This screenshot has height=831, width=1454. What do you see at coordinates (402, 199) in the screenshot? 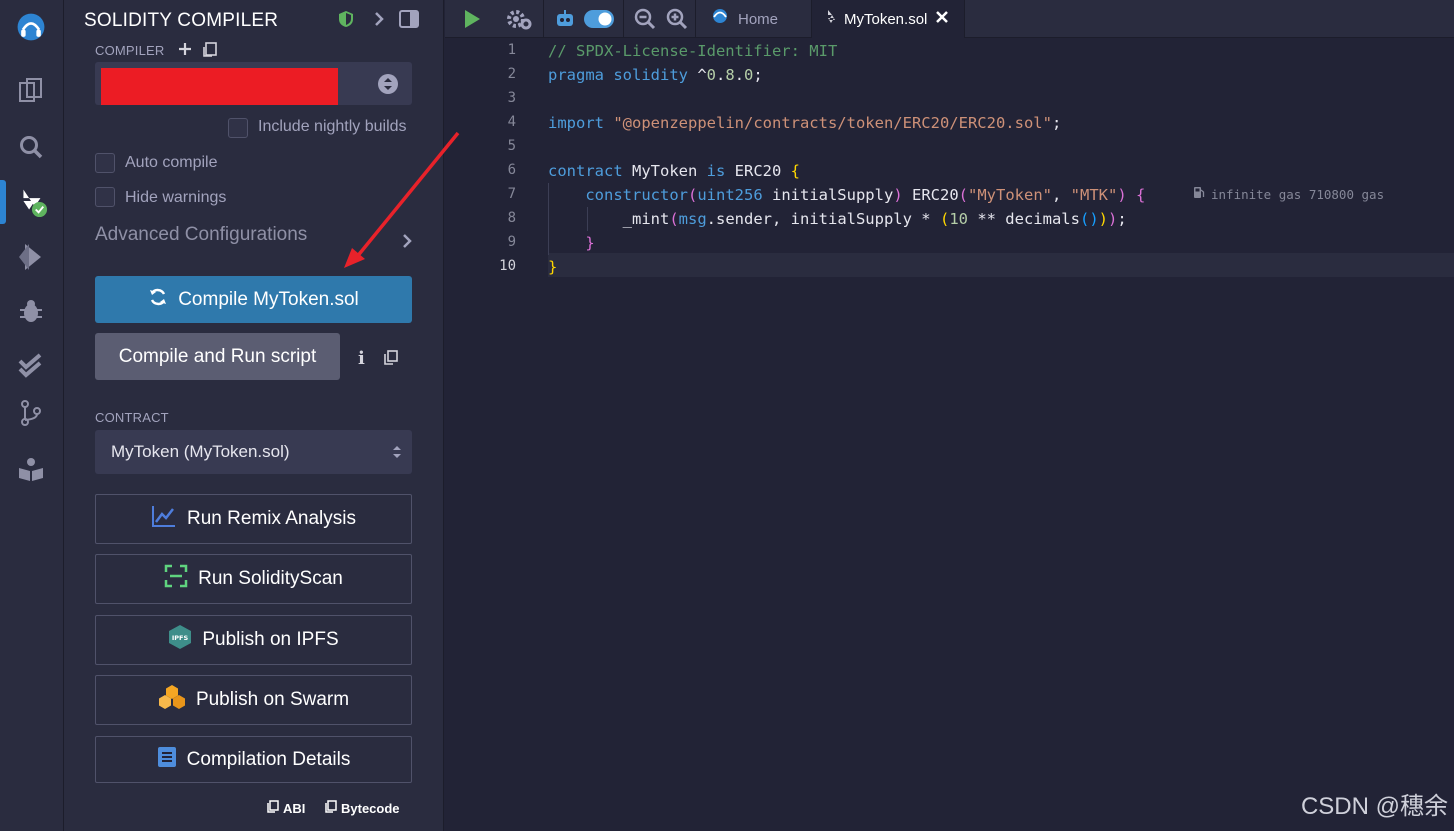
I see `annotation-arrow` at bounding box center [402, 199].